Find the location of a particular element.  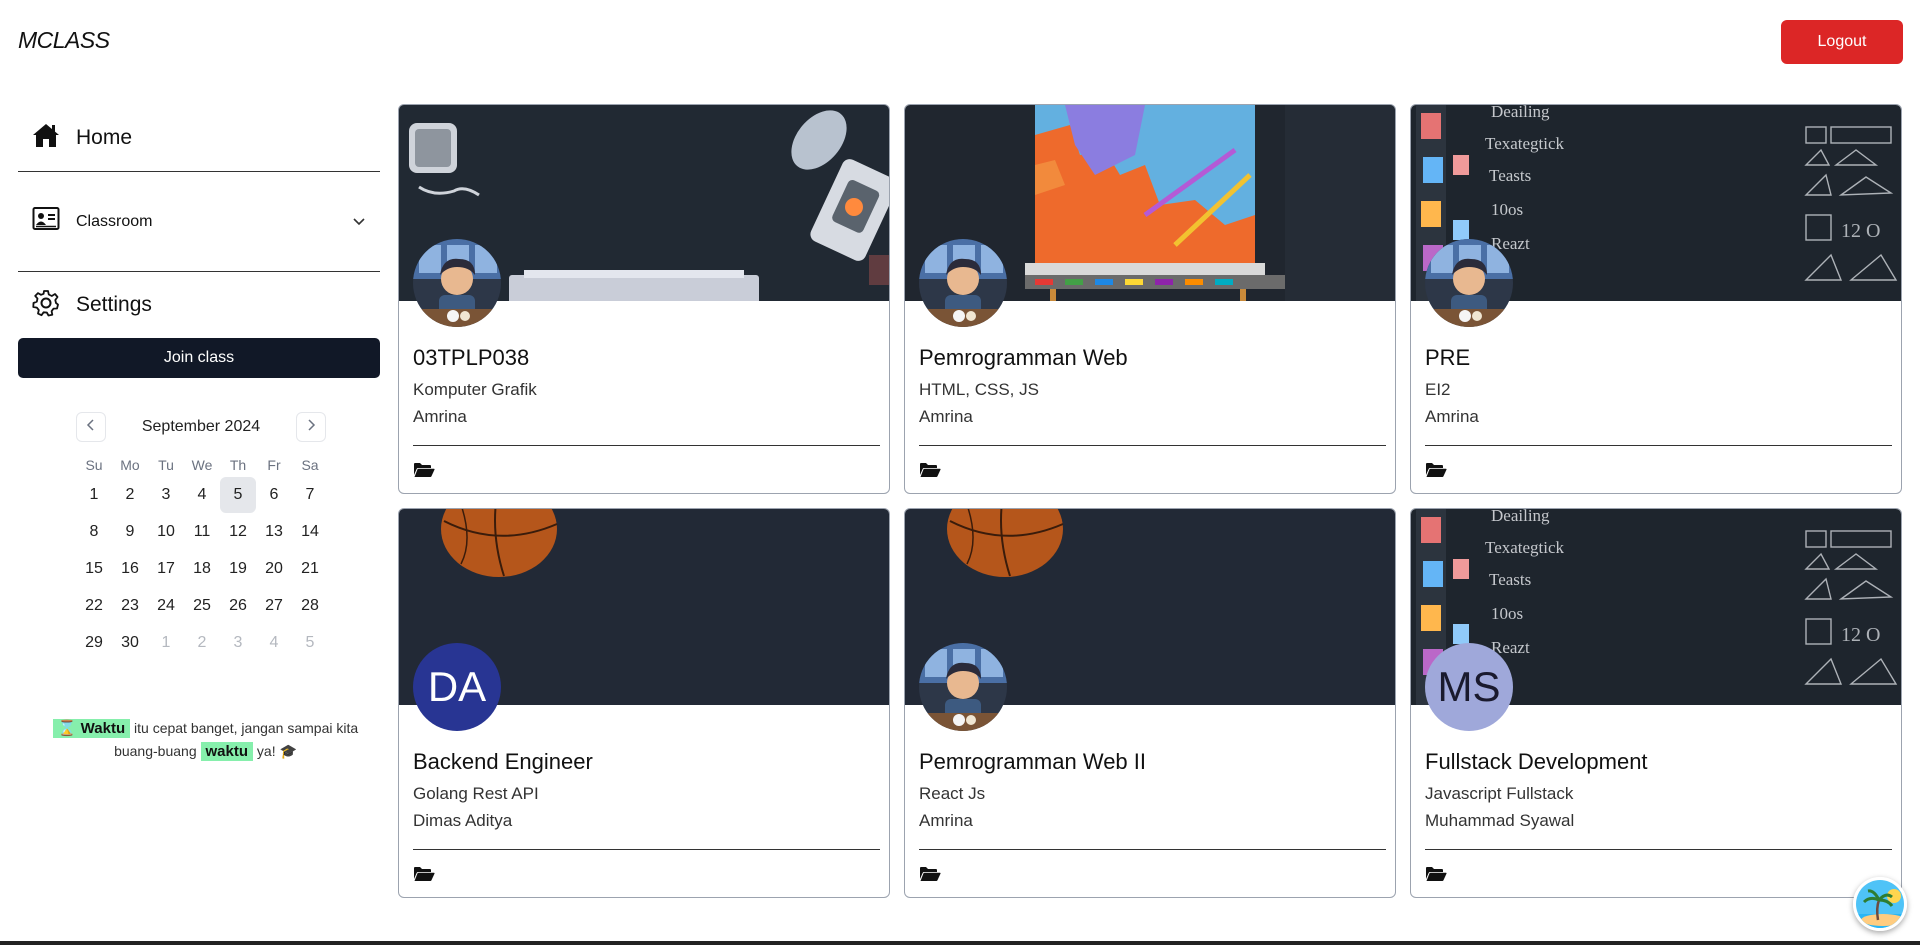

calendar-weekday: Fr is located at coordinates (274, 465).